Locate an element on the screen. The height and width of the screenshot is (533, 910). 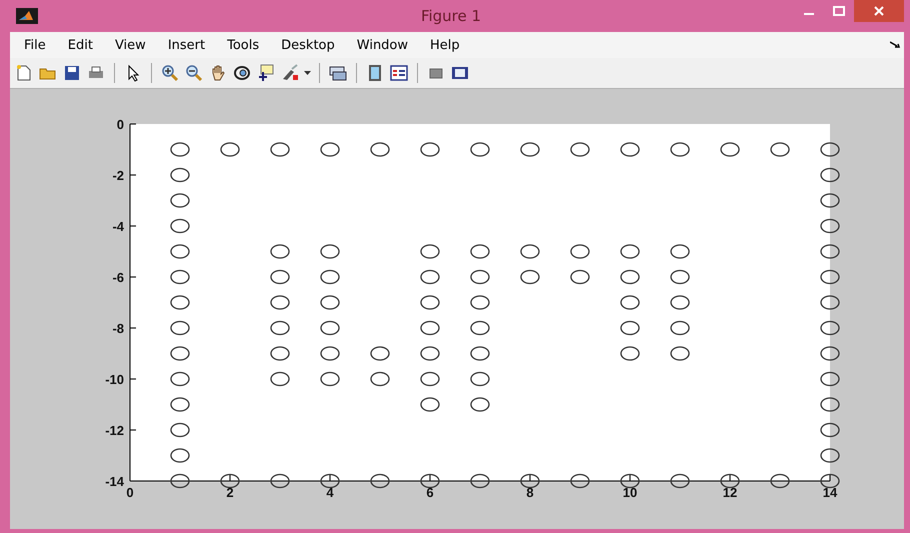
tick-label: -14 is located at coordinates (114, 481).